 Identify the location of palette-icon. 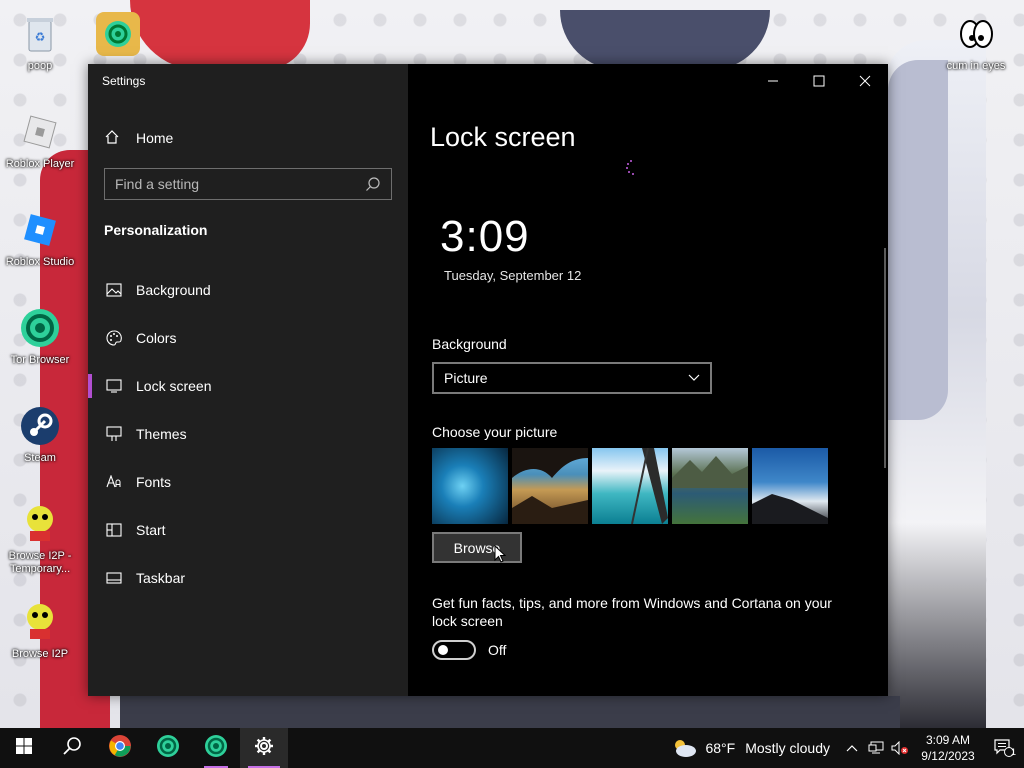
(114, 338).